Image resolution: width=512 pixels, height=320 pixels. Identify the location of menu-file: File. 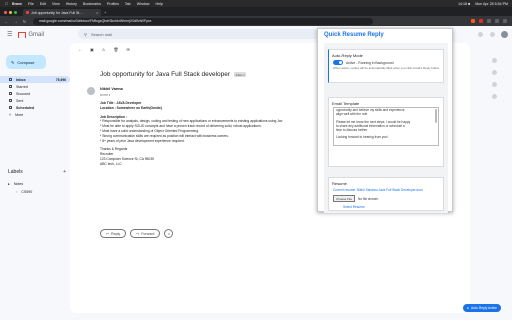
(31, 4).